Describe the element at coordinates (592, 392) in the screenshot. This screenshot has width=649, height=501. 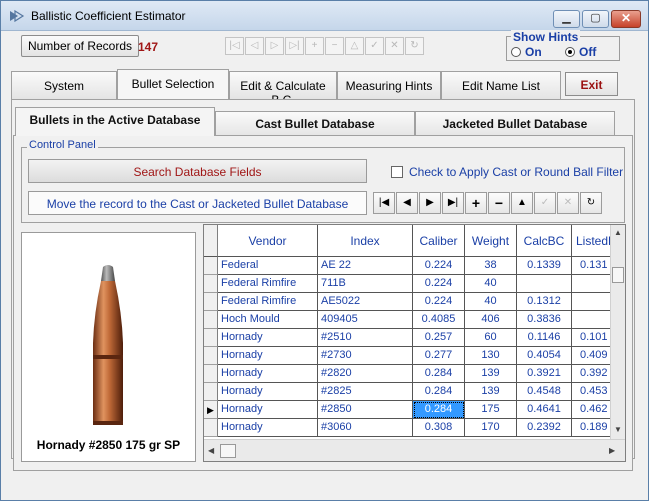
I see `table-cell: 0.453` at that location.